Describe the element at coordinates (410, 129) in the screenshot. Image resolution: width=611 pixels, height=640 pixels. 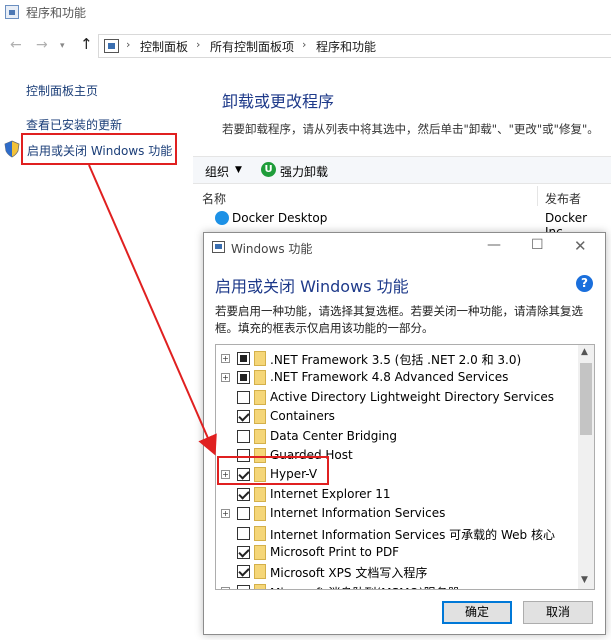
I see `page-description: 若要卸载程序，请从列表中将其选中，然后单击"卸载"、"更改"或"修复"。` at that location.